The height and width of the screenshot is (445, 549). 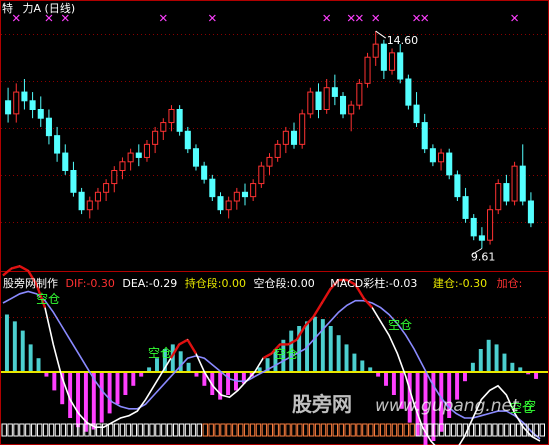 I want to click on dea-value: -0.29, so click(x=163, y=283).